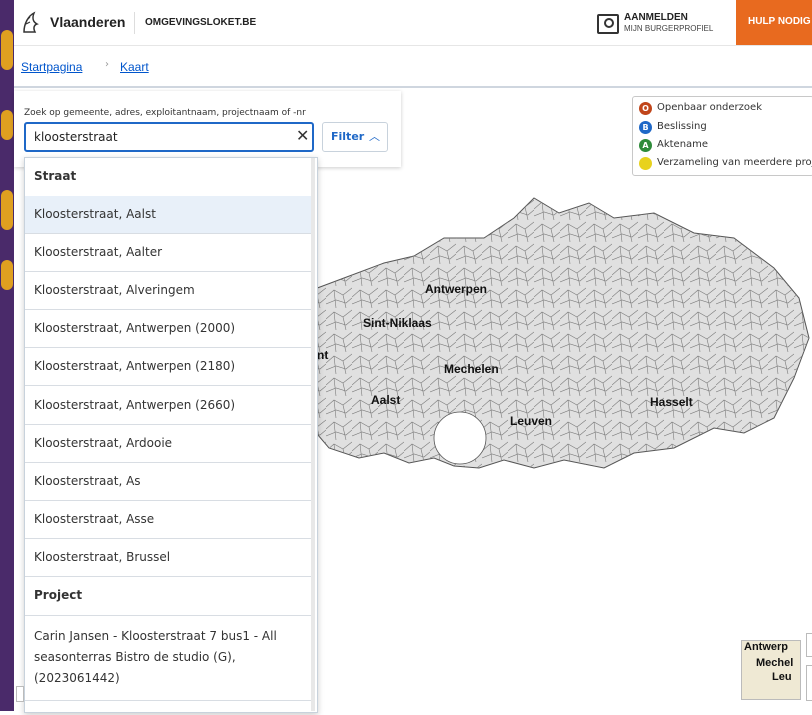  What do you see at coordinates (709, 107) in the screenshot?
I see `legend-label: Openbaar onderzoek` at bounding box center [709, 107].